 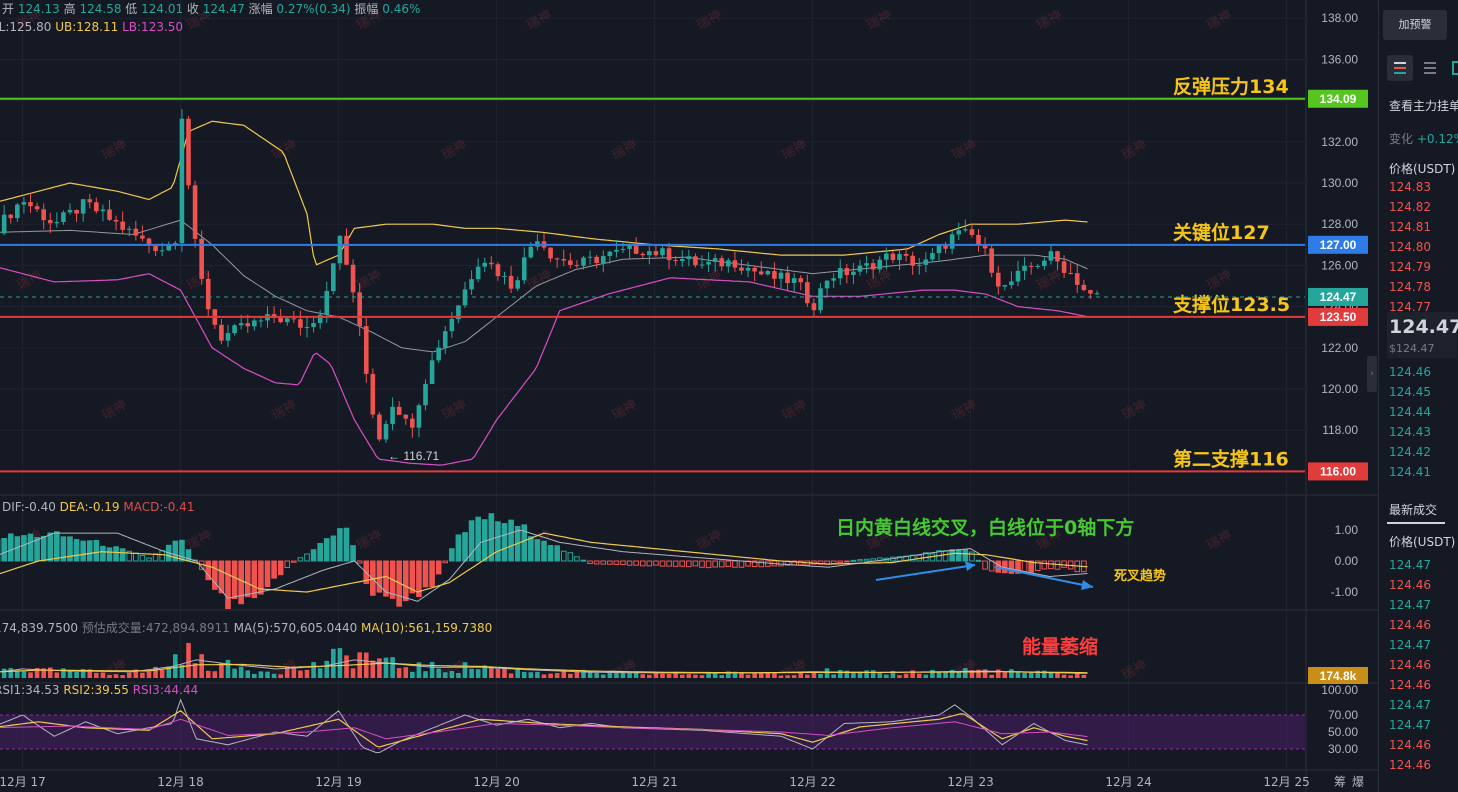 I want to click on x-tick-label: 12月 22, so click(x=812, y=782).